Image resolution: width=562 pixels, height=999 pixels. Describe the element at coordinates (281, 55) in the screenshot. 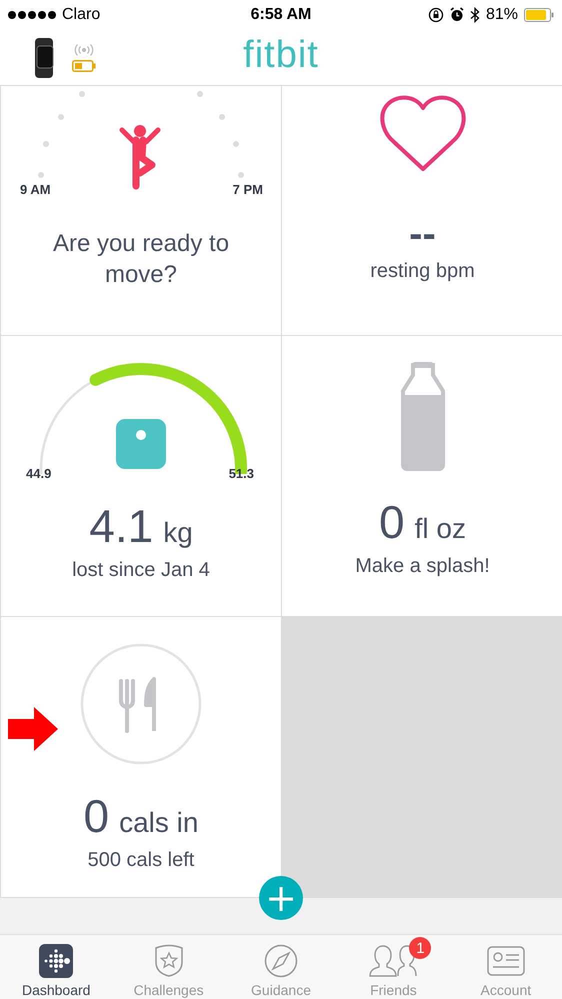

I see `fitbit-logo: fitbit` at that location.